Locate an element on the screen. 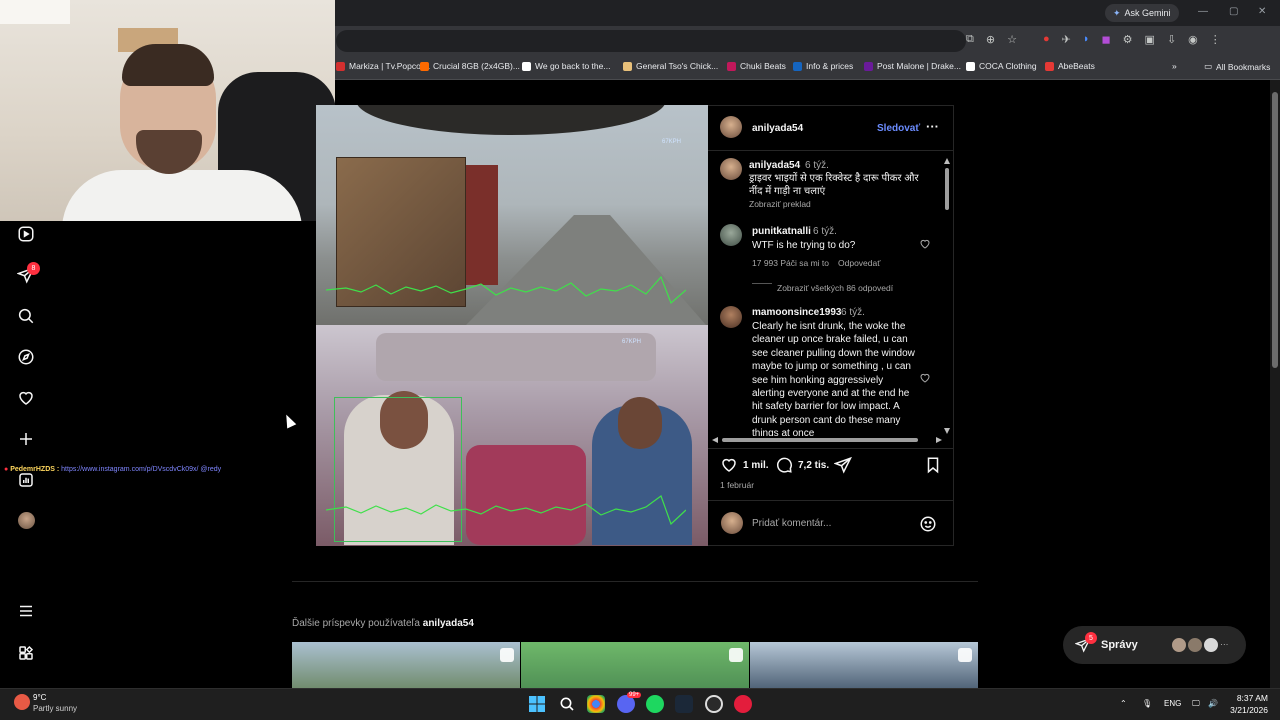  speed-readout-bottom: 67KPH is located at coordinates (632, 342).